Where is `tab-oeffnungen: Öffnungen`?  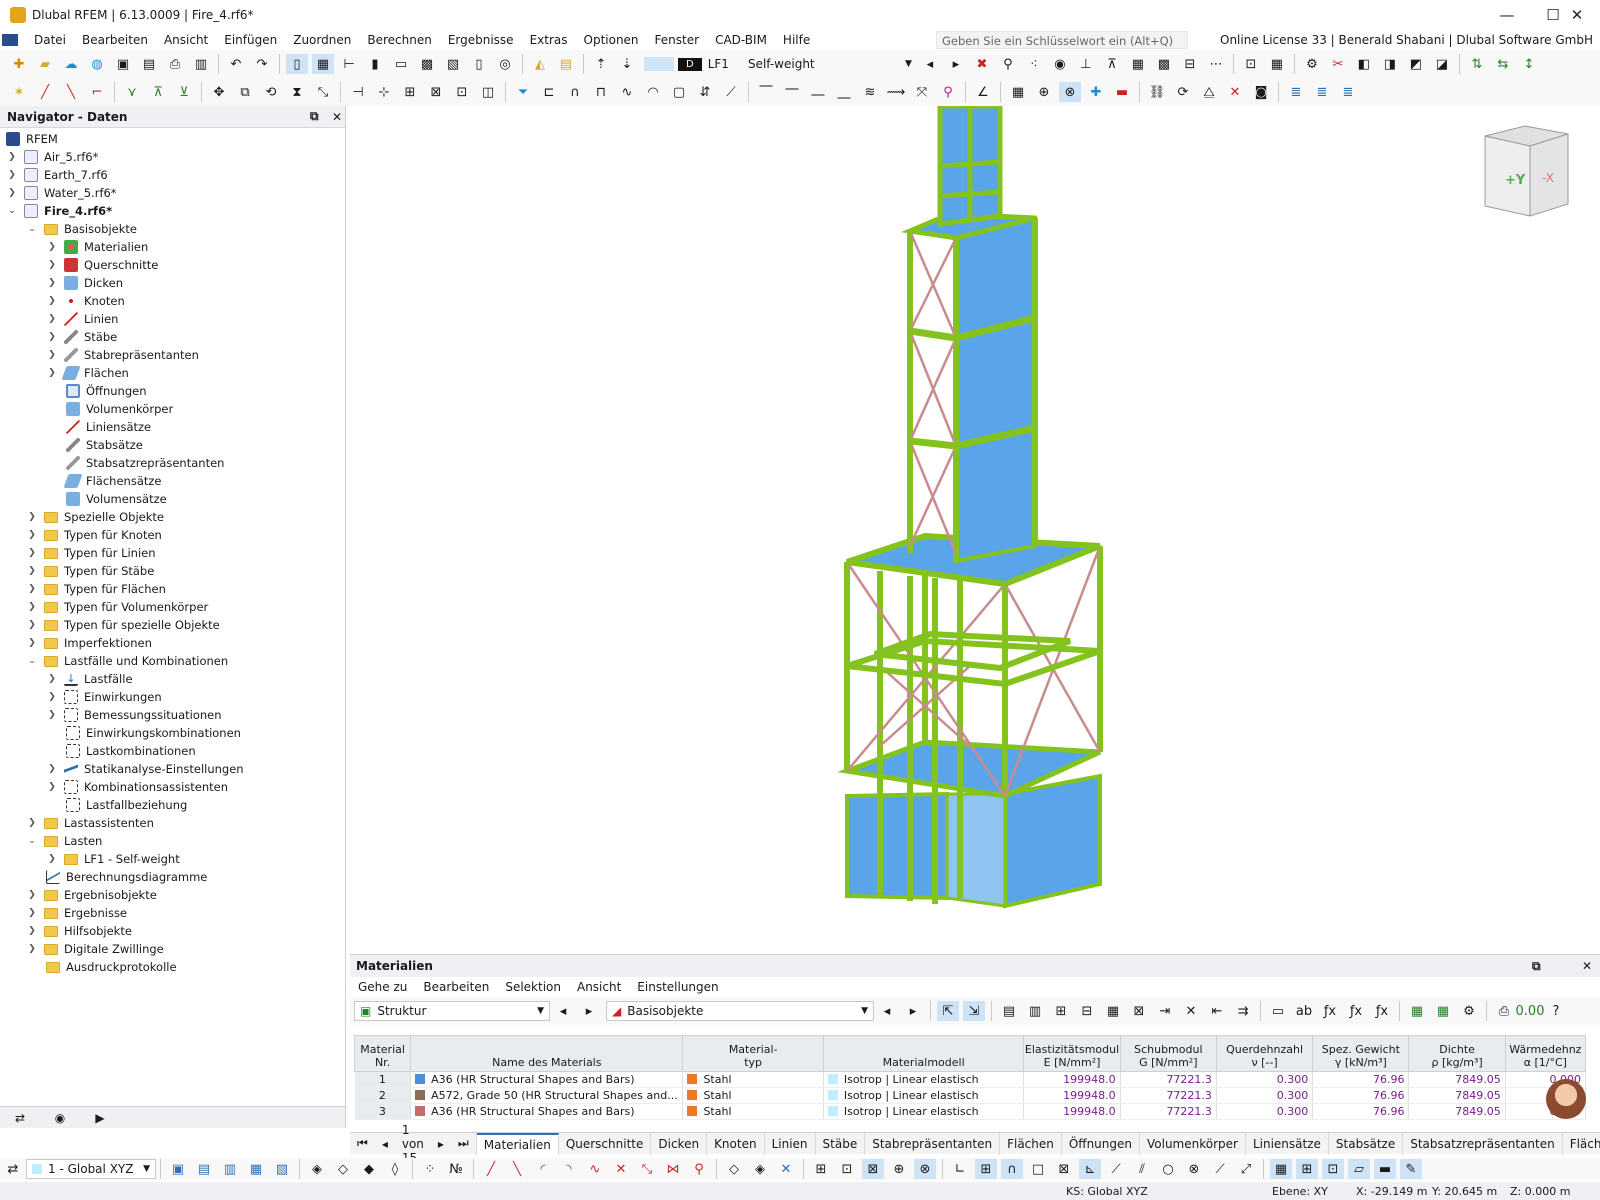 tab-oeffnungen: Öffnungen is located at coordinates (1101, 1143).